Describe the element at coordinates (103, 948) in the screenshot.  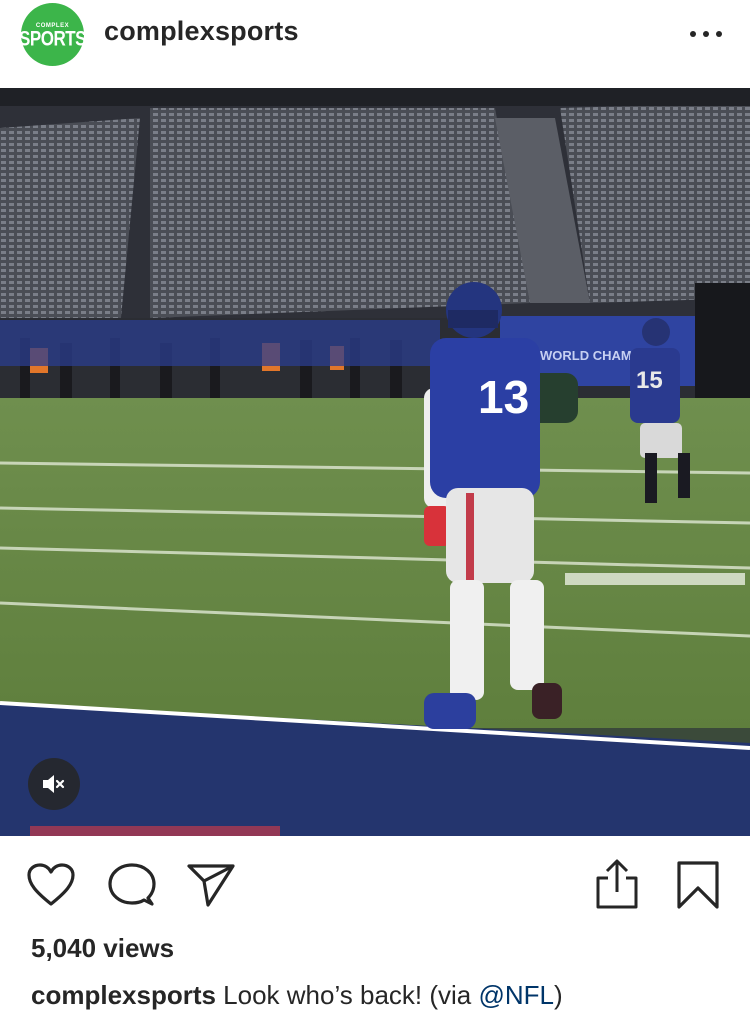
I see `view-count: 5,040 views` at that location.